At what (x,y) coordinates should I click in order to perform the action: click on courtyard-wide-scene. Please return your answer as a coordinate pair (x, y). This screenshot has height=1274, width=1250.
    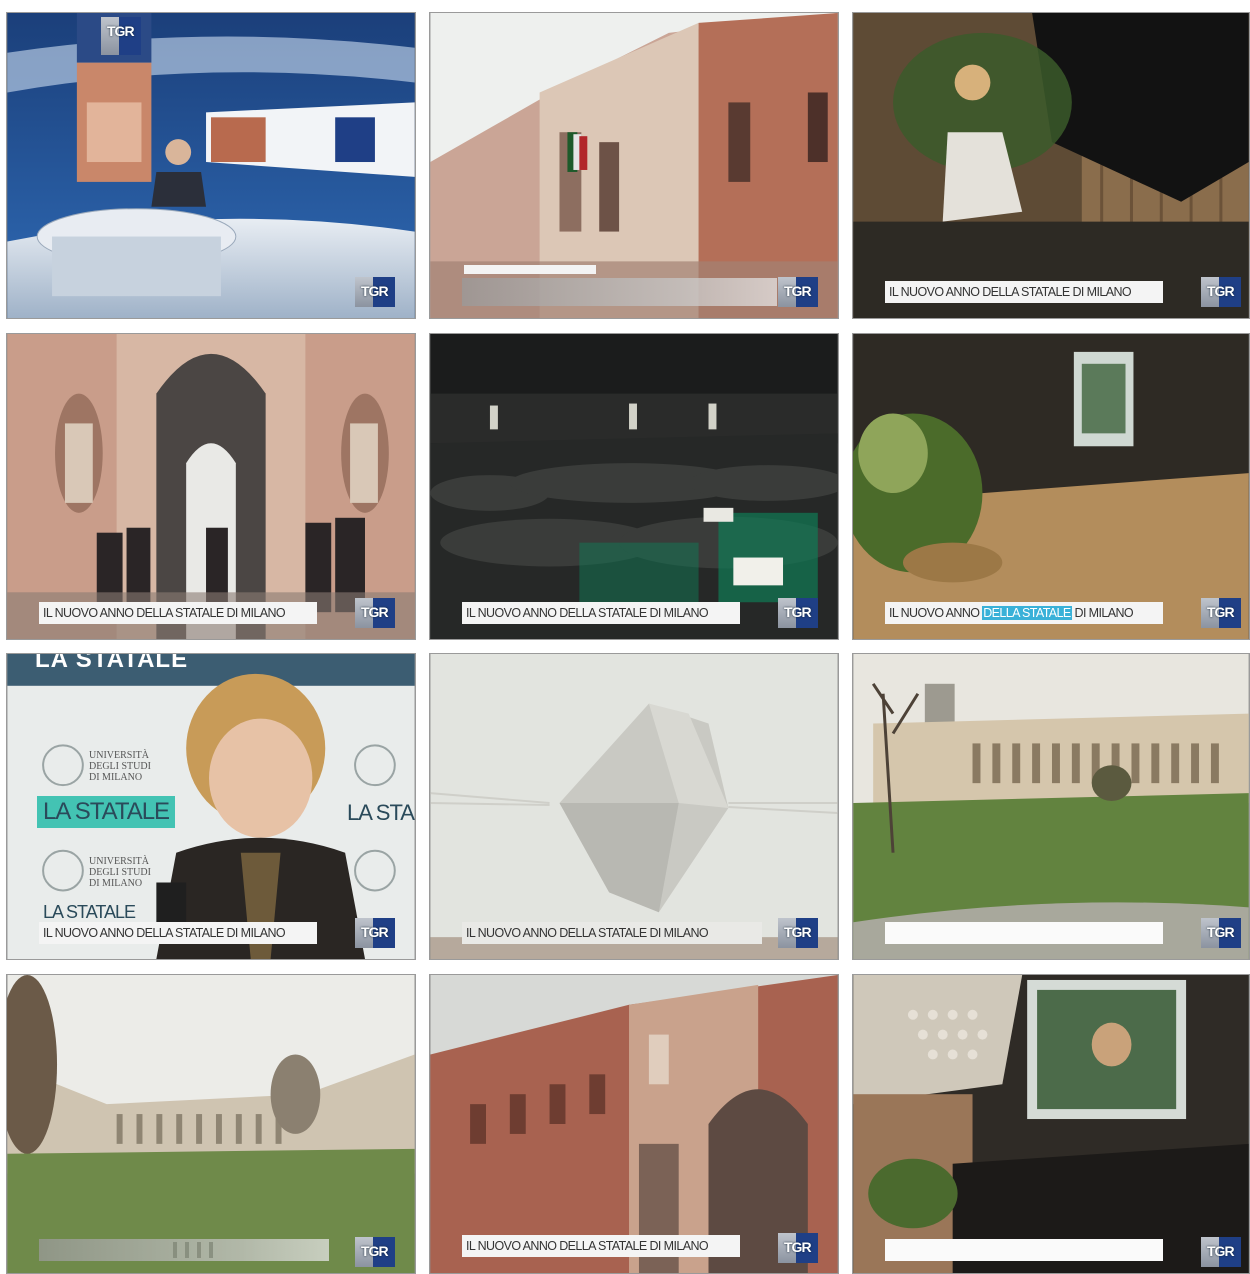
    Looking at the image, I should click on (1051, 806).